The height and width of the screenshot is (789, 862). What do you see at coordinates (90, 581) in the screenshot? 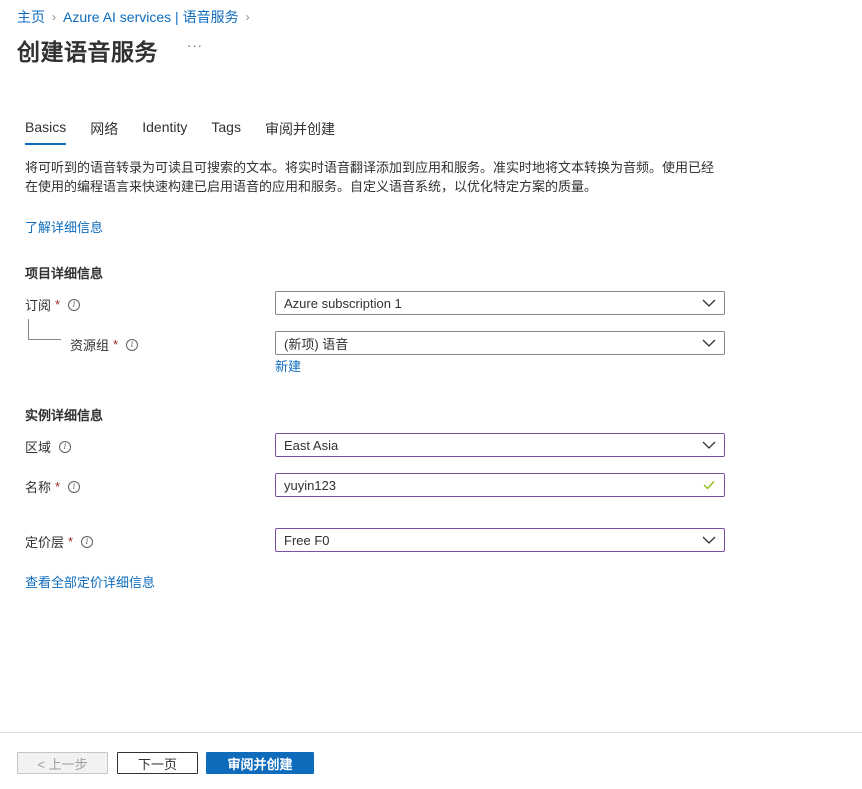
I see `view-pricing-details-link: 查看全部定价详细信息` at bounding box center [90, 581].